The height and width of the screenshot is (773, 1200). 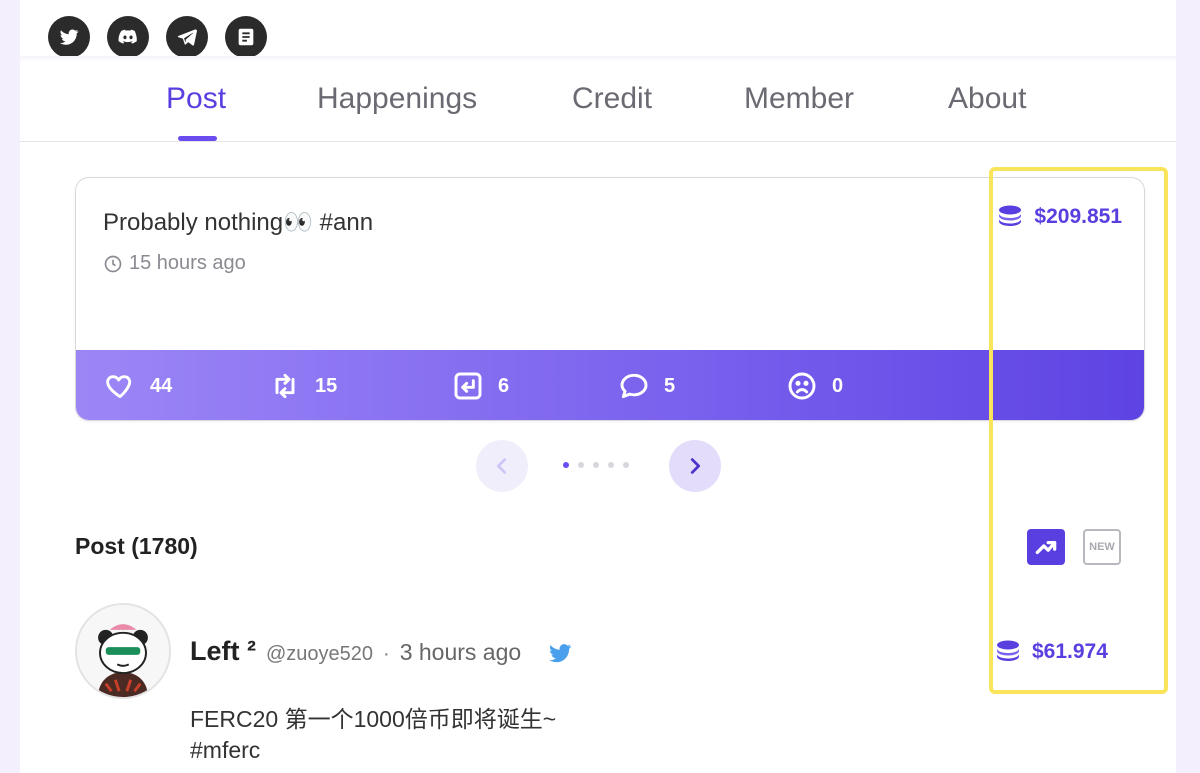 I want to click on retweet-button: 15, so click(x=303, y=386).